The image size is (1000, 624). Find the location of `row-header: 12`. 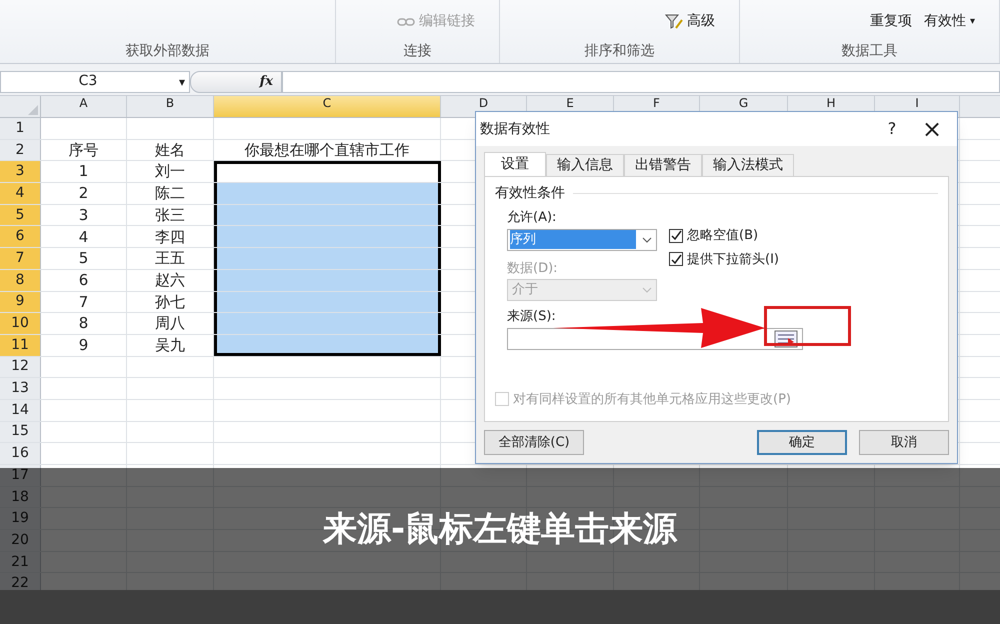

row-header: 12 is located at coordinates (20, 367).